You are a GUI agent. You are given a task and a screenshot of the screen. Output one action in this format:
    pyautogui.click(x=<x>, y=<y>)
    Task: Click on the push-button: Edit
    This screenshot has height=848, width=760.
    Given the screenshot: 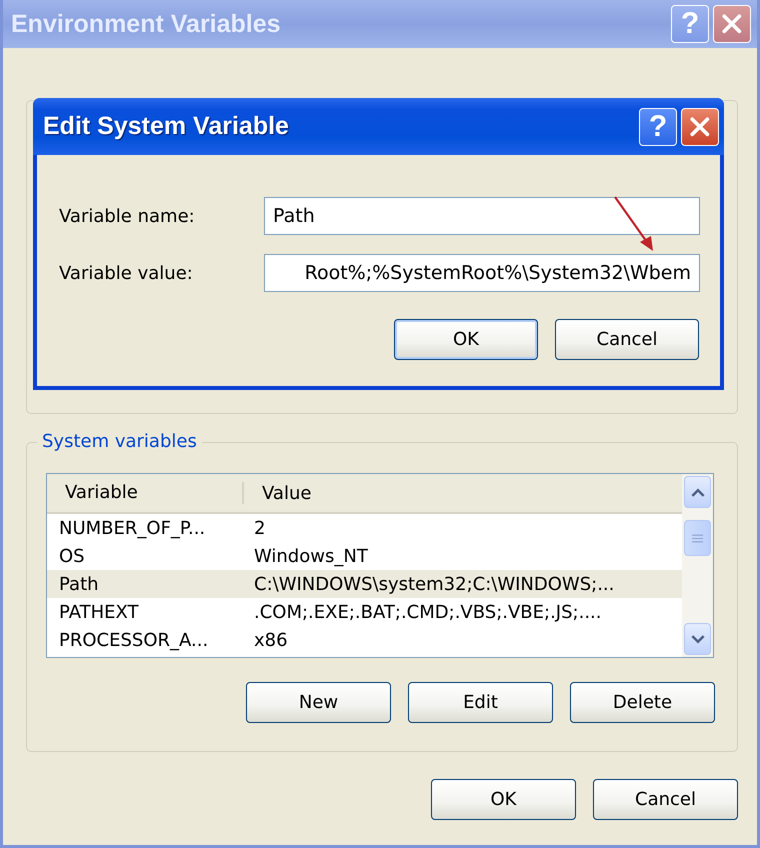 What is the action you would take?
    pyautogui.click(x=480, y=702)
    